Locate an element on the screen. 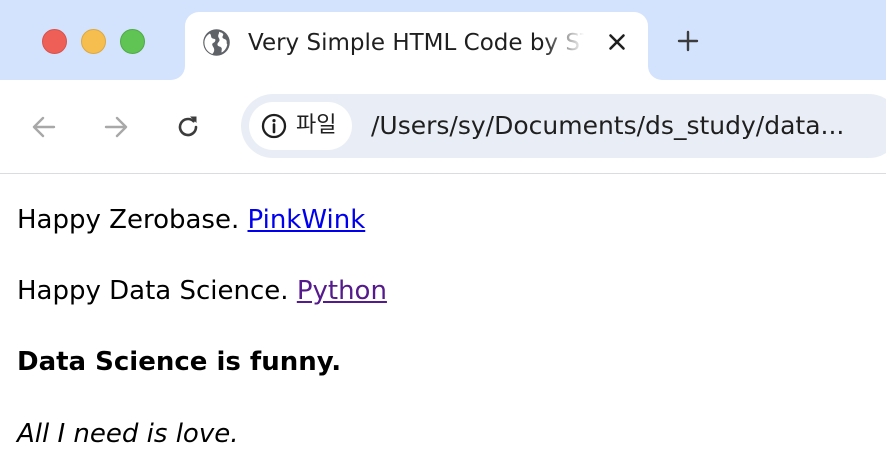  reload-icon is located at coordinates (188, 126).